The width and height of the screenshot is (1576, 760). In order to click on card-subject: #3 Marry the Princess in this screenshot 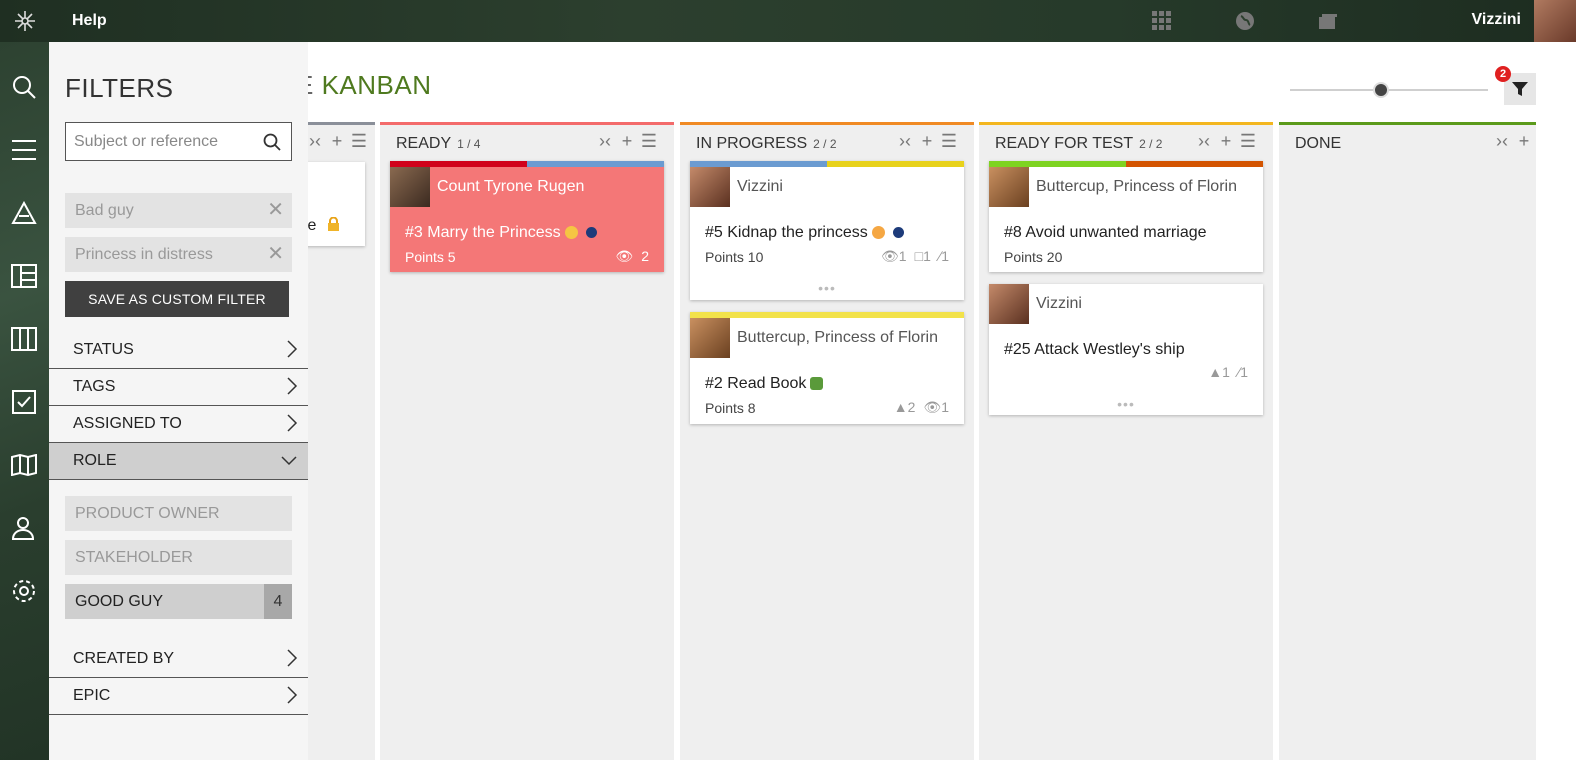, I will do `click(501, 233)`.